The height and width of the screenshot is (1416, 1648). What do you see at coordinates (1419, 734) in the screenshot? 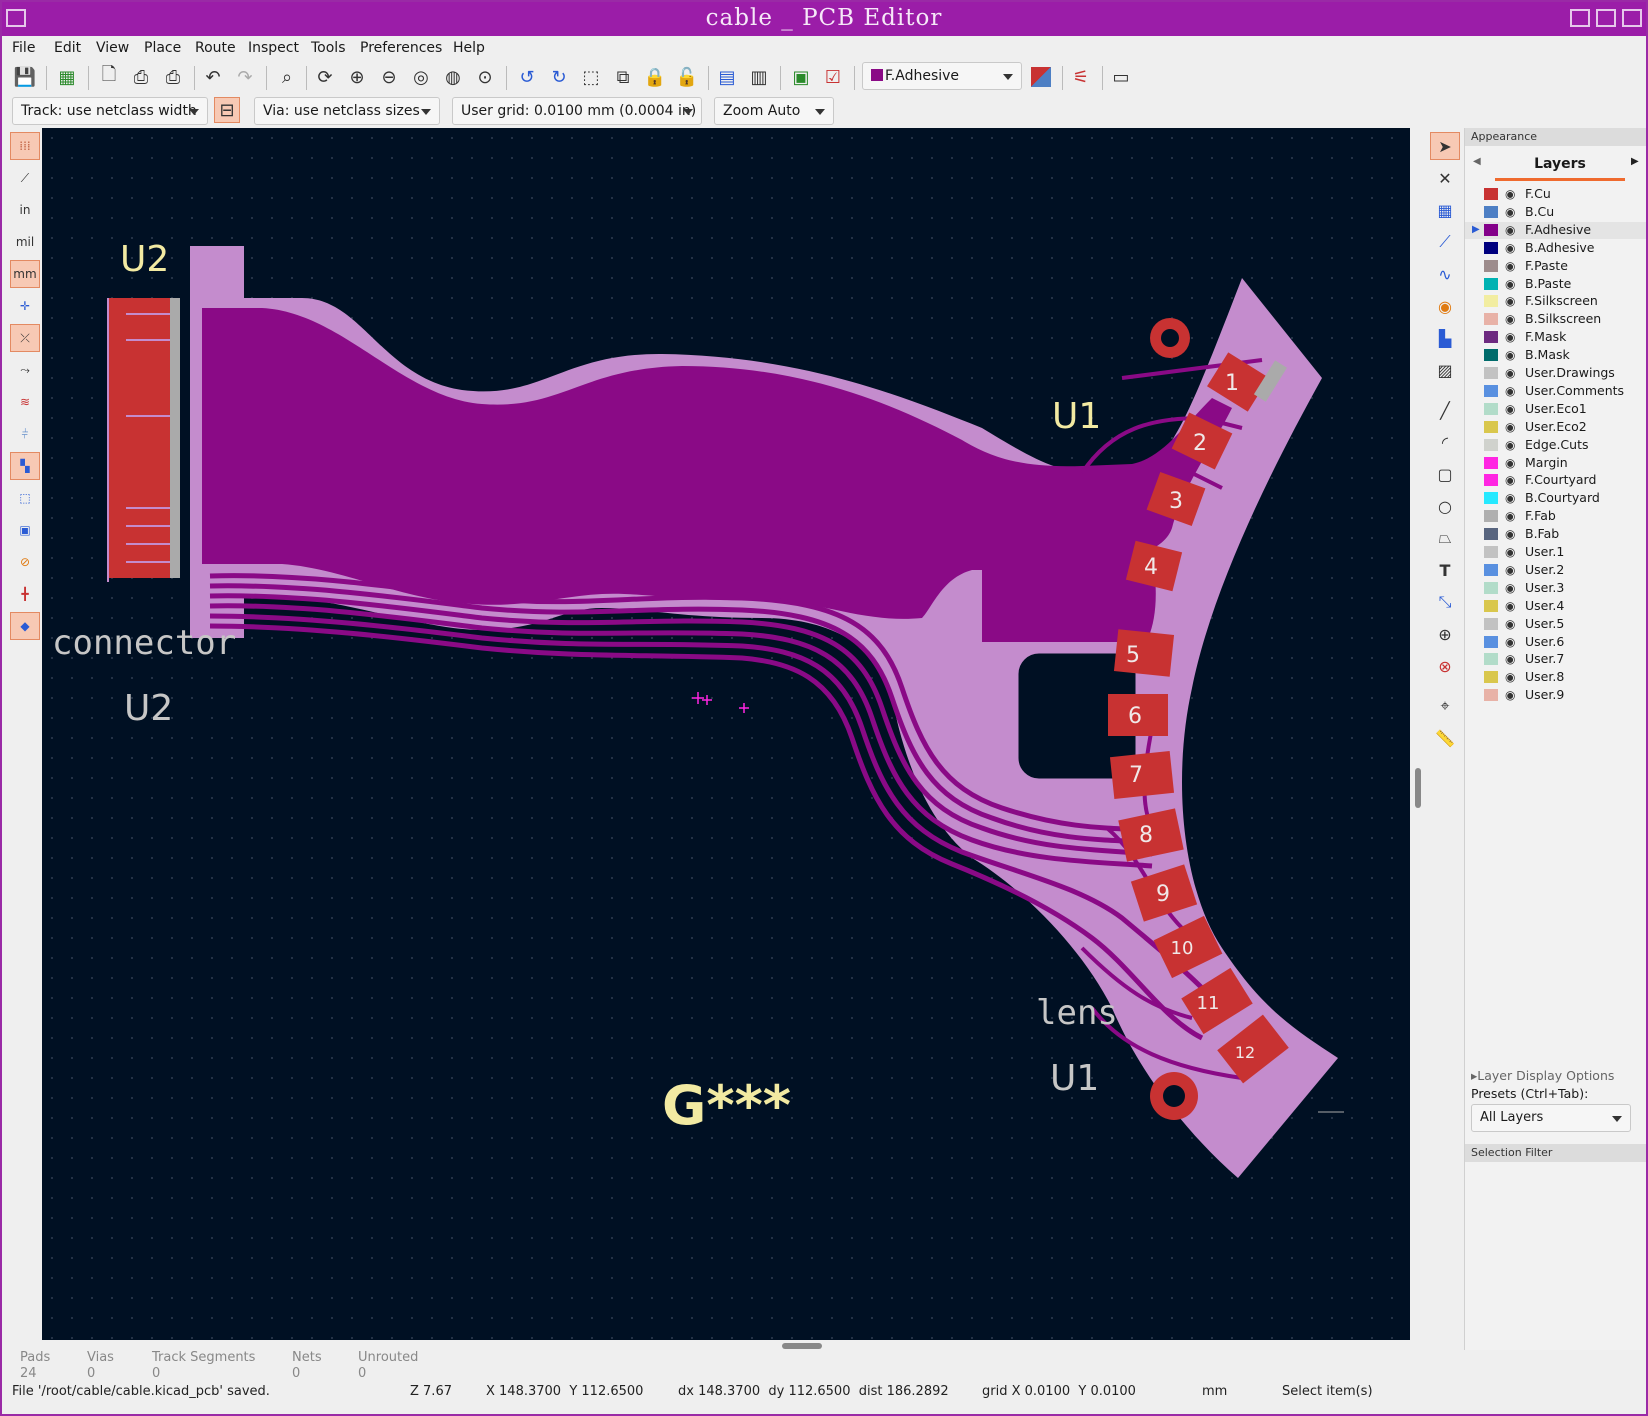
I see `vertical-scrollbar` at bounding box center [1419, 734].